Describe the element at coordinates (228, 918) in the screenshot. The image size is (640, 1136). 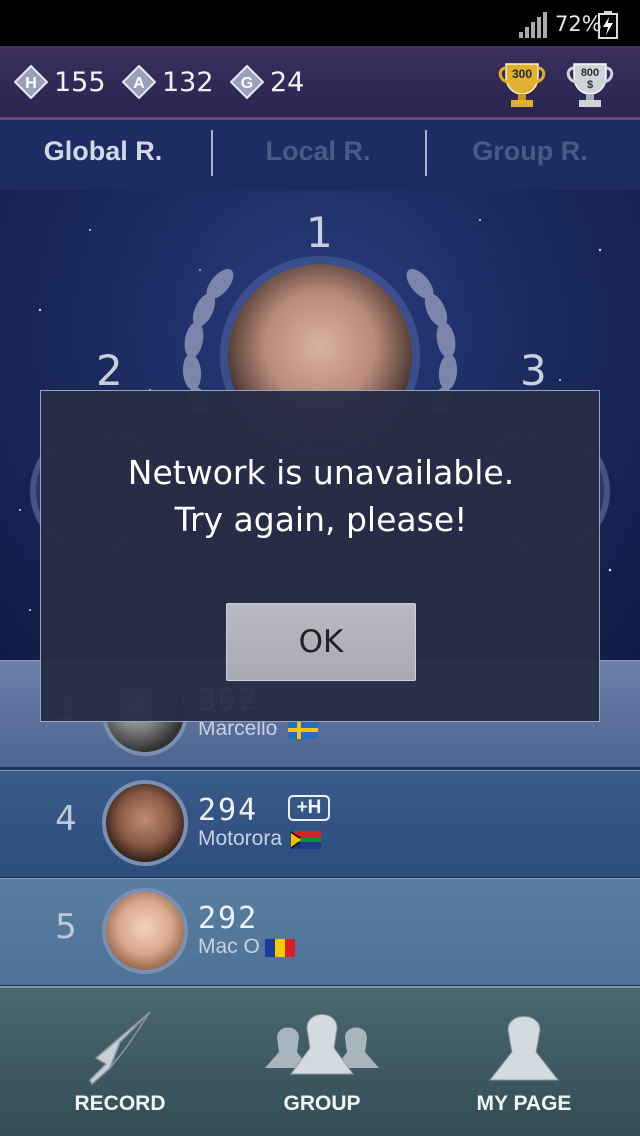
I see `row-score: 292` at that location.